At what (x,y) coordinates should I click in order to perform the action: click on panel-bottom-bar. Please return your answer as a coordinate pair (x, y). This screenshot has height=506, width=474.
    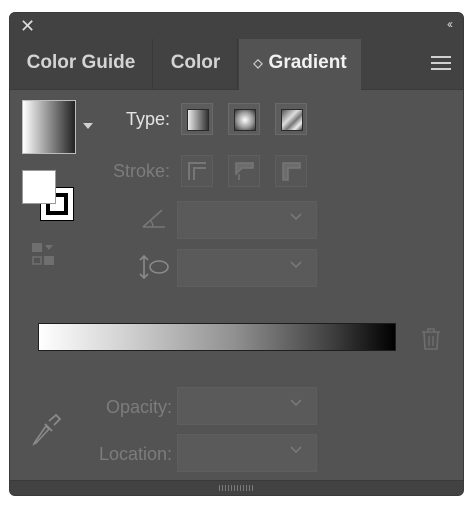
    Looking at the image, I should click on (236, 487).